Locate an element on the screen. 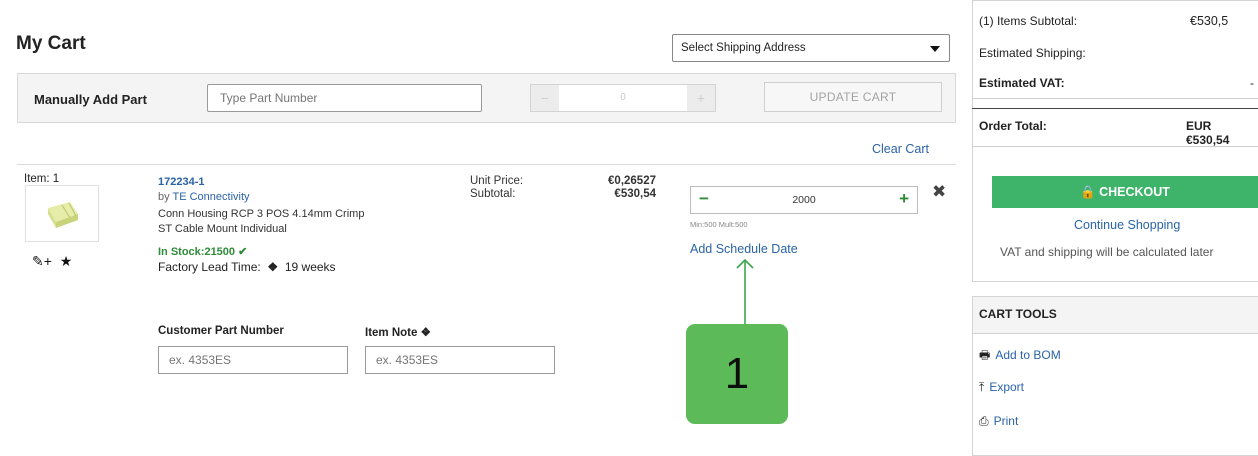  item-note-label: Item Note is located at coordinates (391, 333).